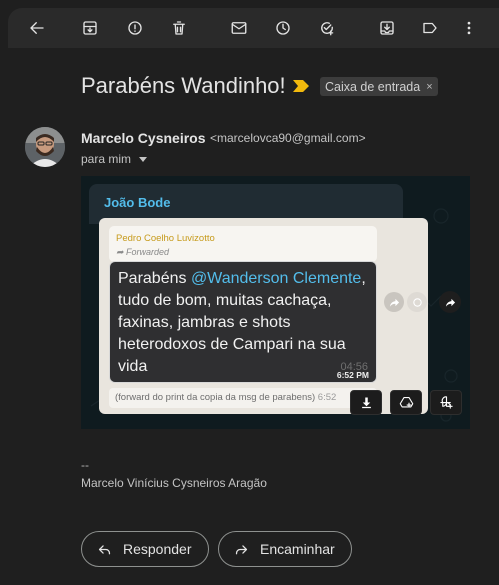 This screenshot has height=585, width=499. What do you see at coordinates (239, 28) in the screenshot?
I see `mark-unread-icon` at bounding box center [239, 28].